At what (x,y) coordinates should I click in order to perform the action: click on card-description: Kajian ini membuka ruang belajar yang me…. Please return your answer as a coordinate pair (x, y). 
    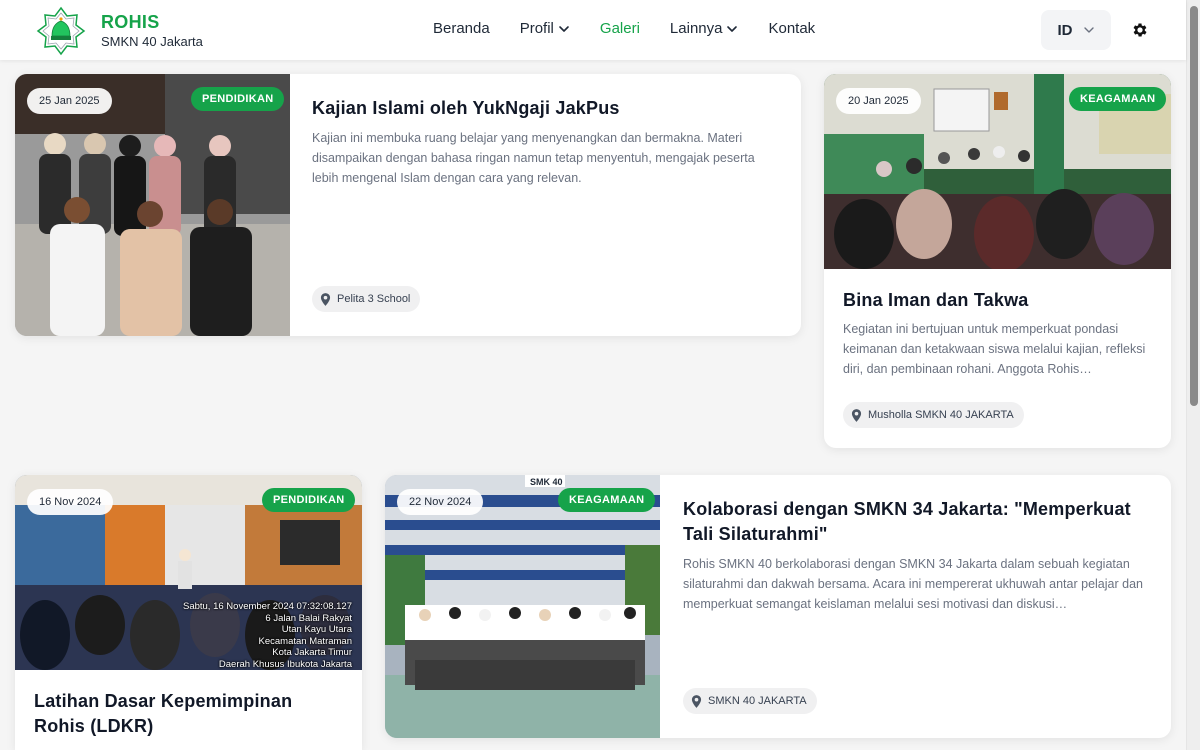
    Looking at the image, I should click on (533, 158).